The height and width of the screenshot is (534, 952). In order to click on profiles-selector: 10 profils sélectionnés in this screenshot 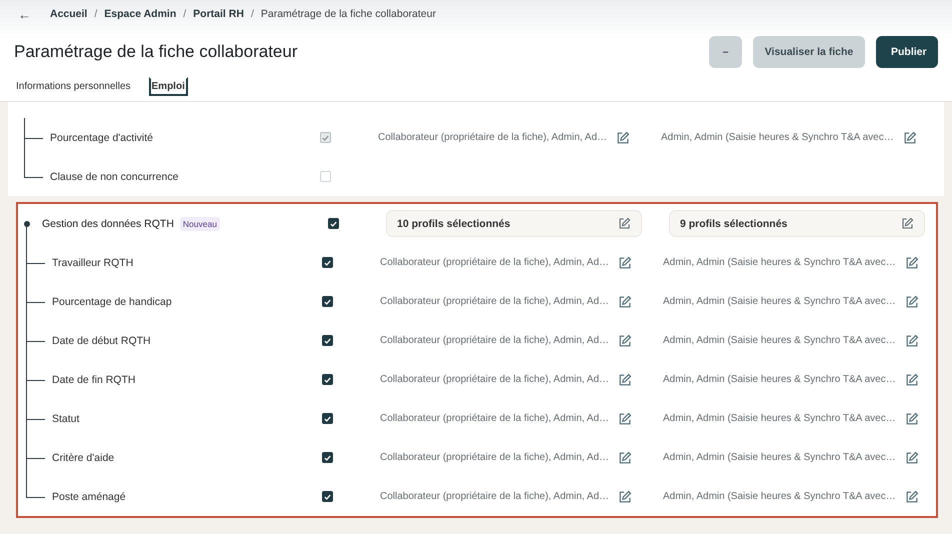, I will do `click(514, 223)`.